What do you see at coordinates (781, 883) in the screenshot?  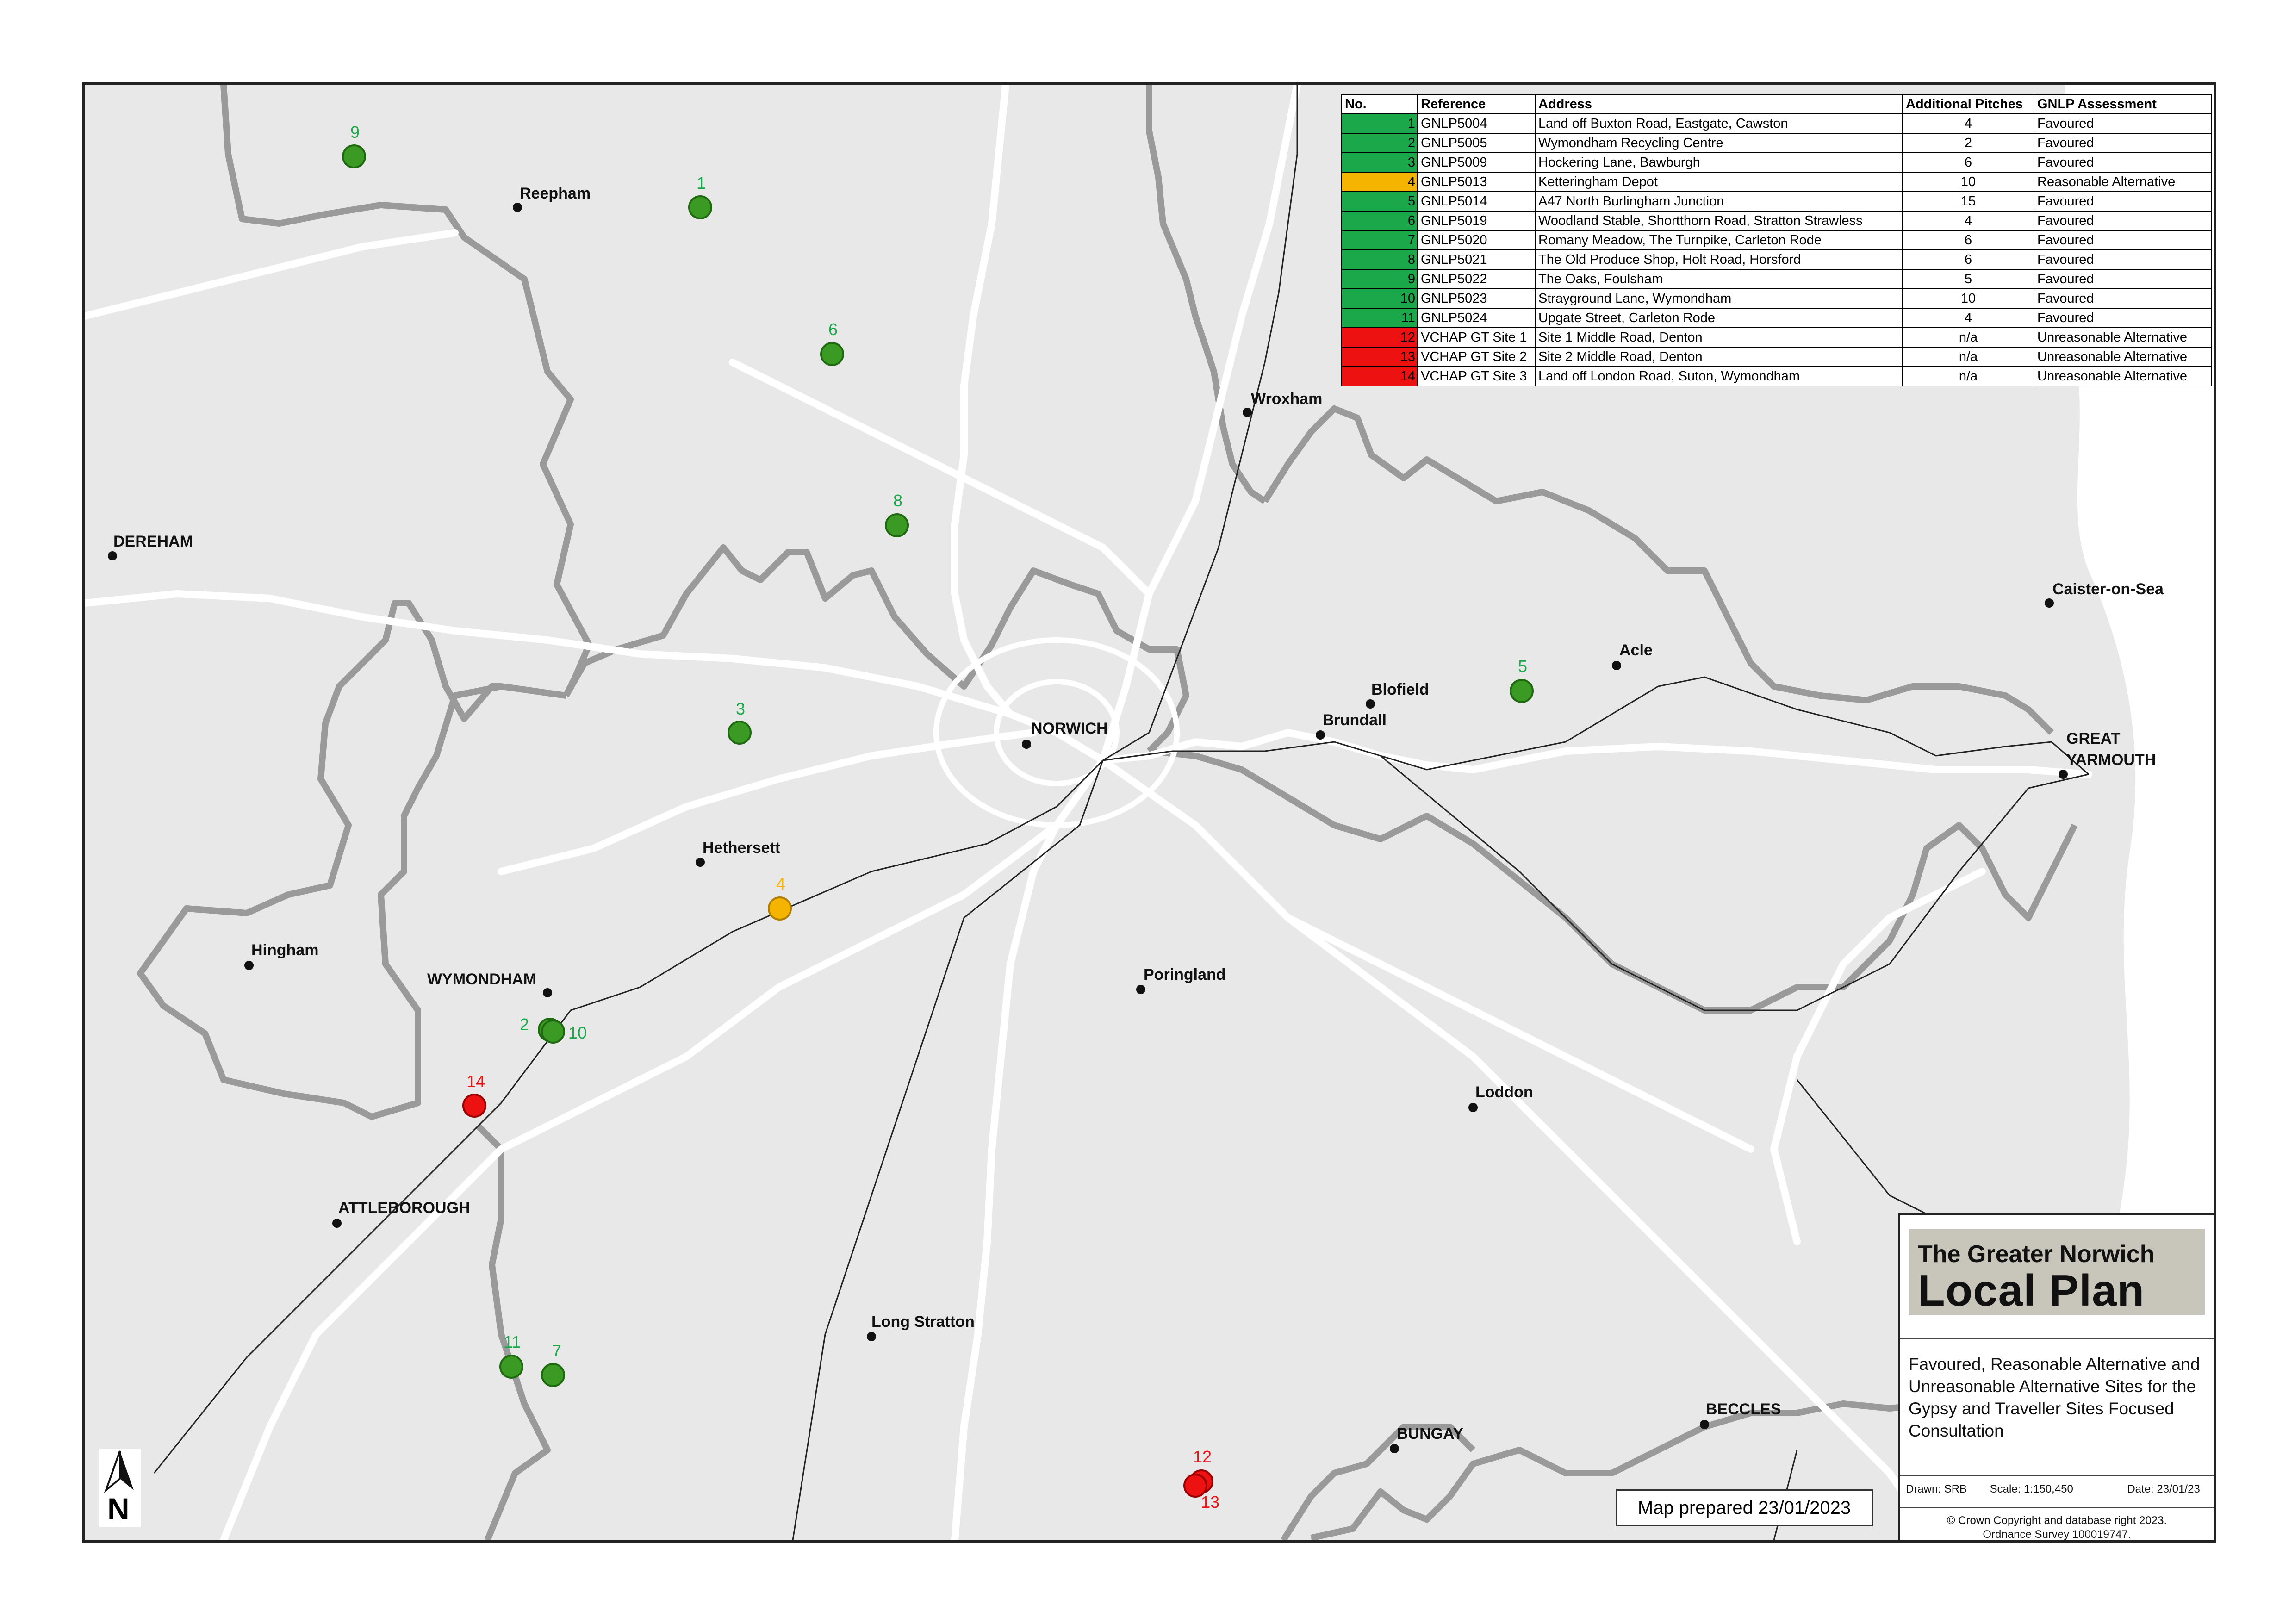 I see `site-label-4: 4` at bounding box center [781, 883].